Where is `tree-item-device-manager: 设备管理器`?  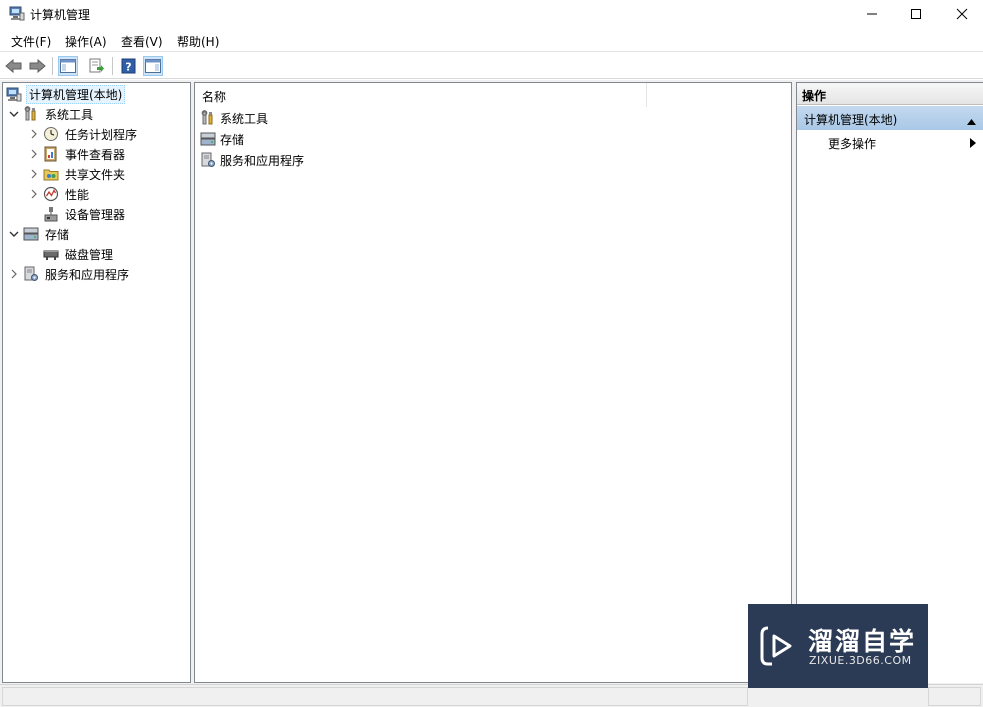
tree-item-device-manager: 设备管理器 is located at coordinates (77, 214).